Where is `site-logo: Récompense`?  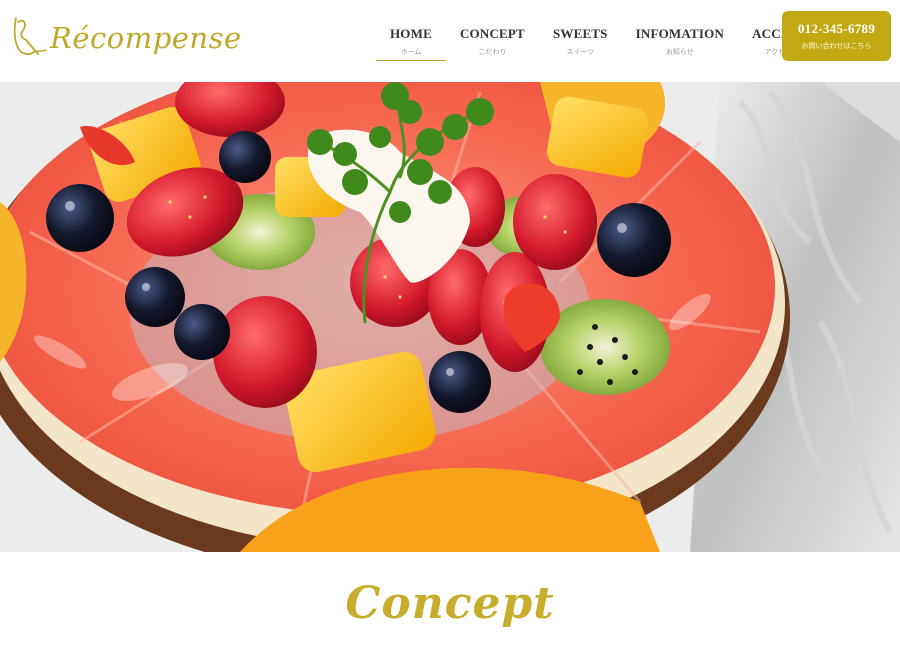
site-logo: Récompense is located at coordinates (125, 36).